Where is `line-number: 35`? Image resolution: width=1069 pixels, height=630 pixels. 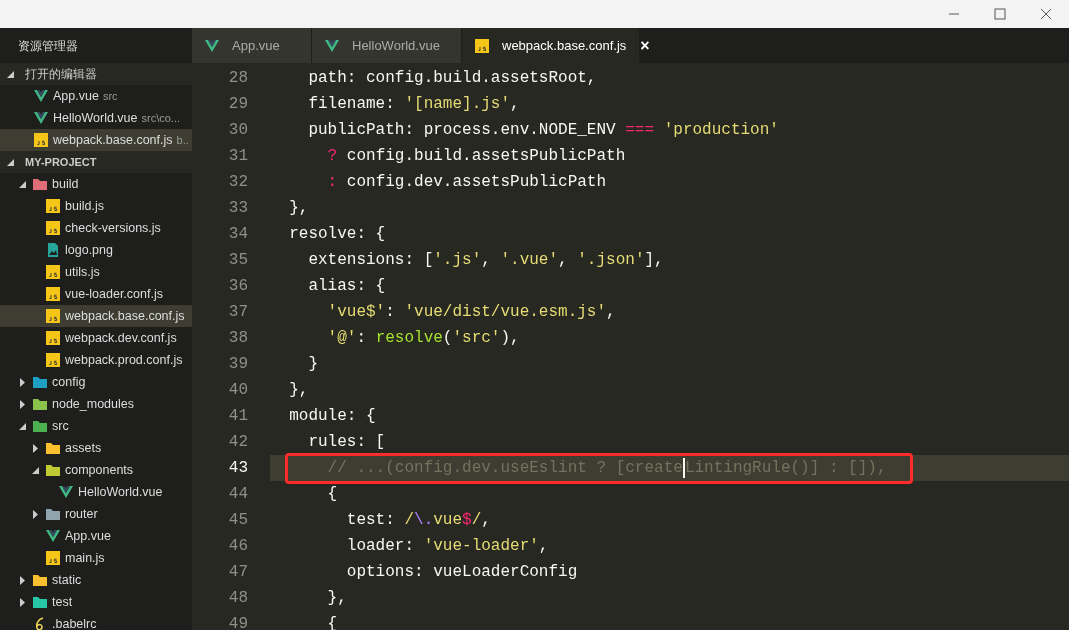 line-number: 35 is located at coordinates (237, 260).